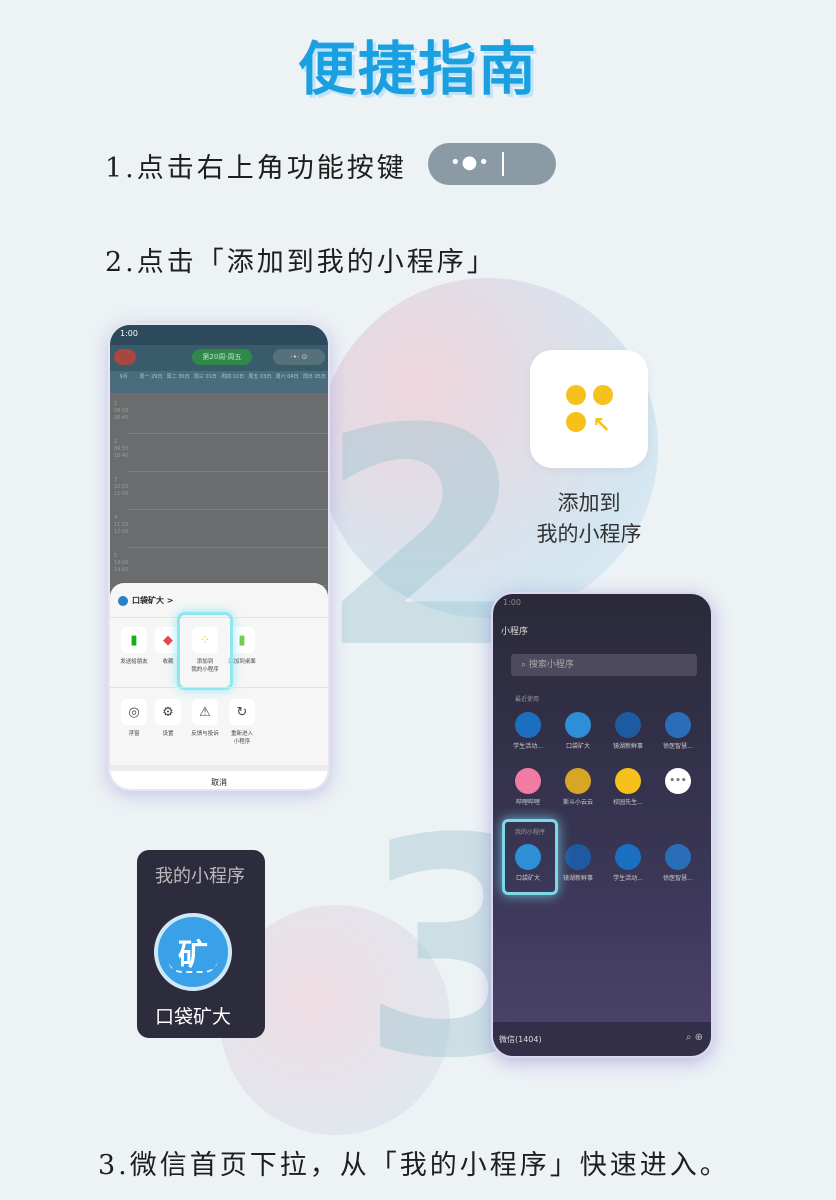  I want to click on miniprogram-app: 镜湖新鲜事, so click(628, 731).